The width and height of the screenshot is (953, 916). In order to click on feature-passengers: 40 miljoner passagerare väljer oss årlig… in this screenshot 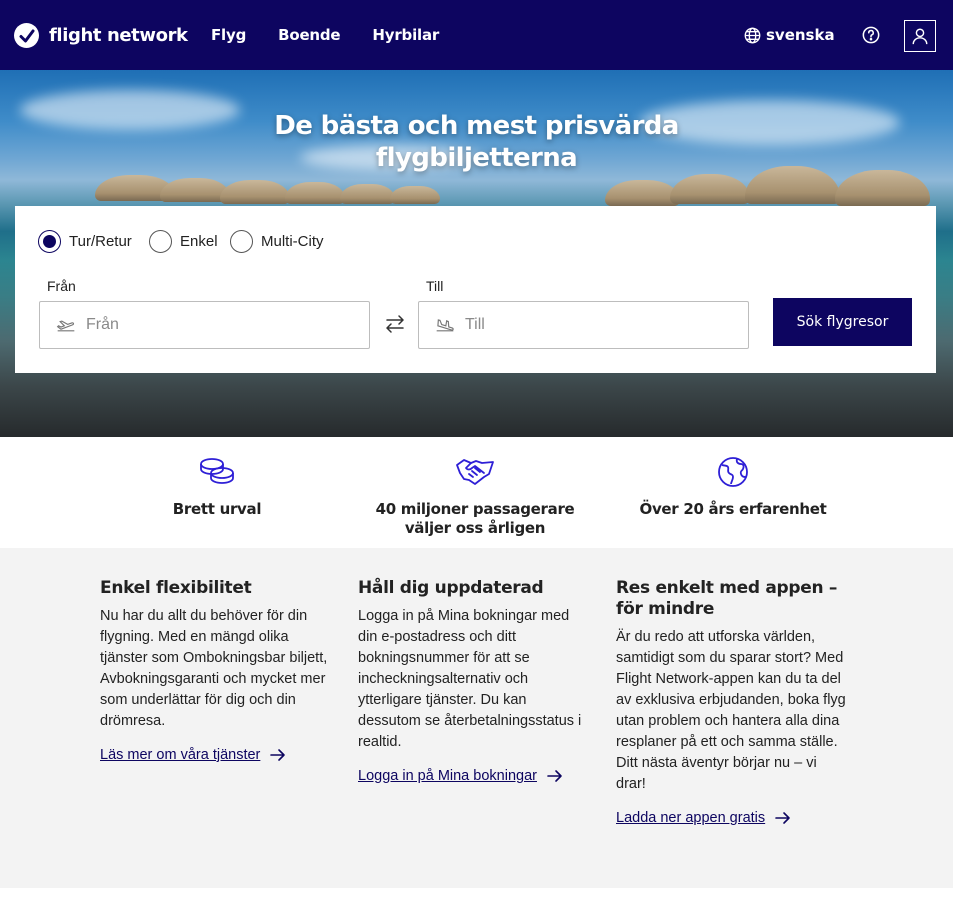, I will do `click(475, 497)`.